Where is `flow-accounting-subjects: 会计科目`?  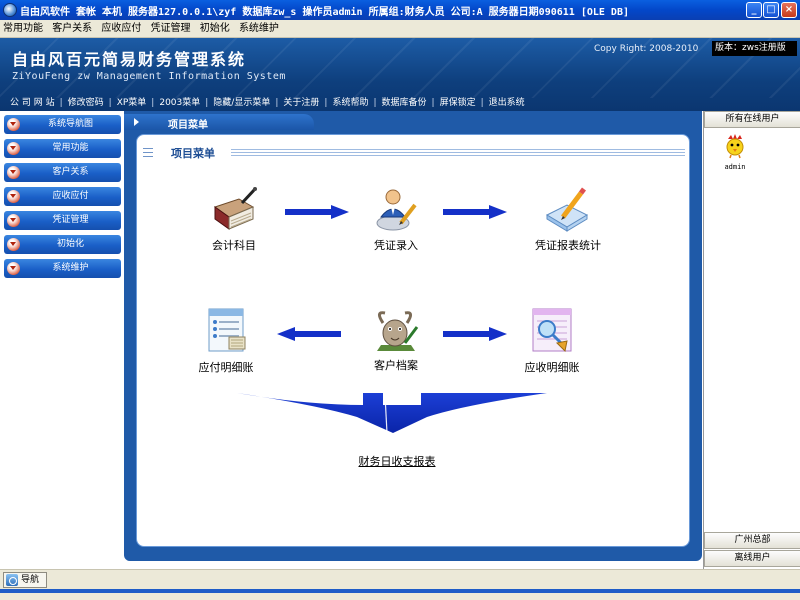
flow-accounting-subjects: 会计科目 is located at coordinates (234, 219).